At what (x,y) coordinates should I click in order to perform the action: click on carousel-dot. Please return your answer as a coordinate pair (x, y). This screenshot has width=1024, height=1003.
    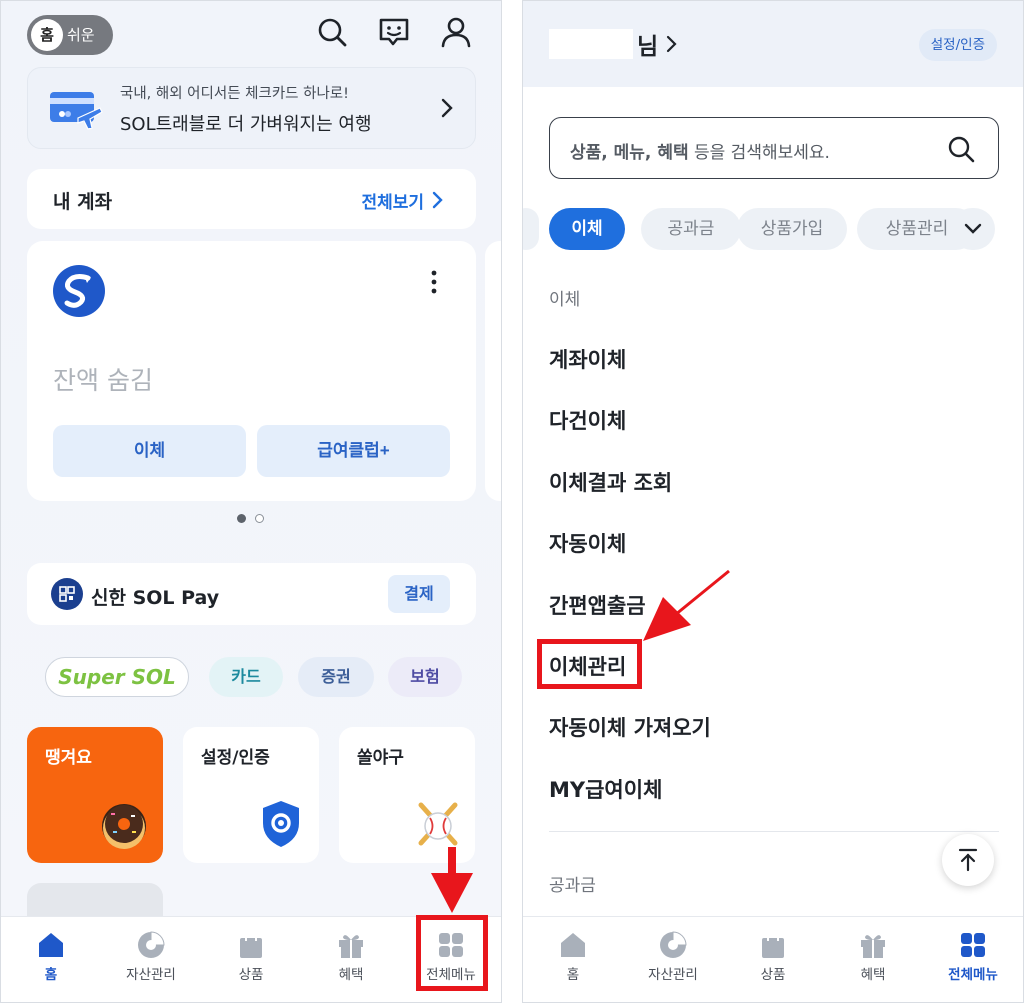
    Looking at the image, I should click on (259, 518).